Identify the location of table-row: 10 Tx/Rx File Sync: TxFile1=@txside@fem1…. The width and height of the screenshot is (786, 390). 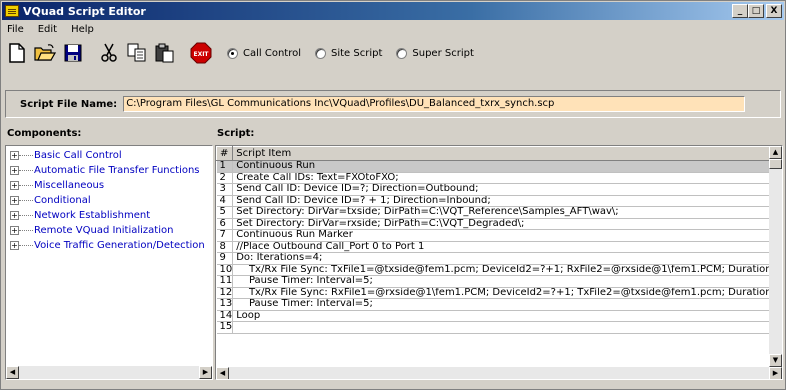
(499, 270).